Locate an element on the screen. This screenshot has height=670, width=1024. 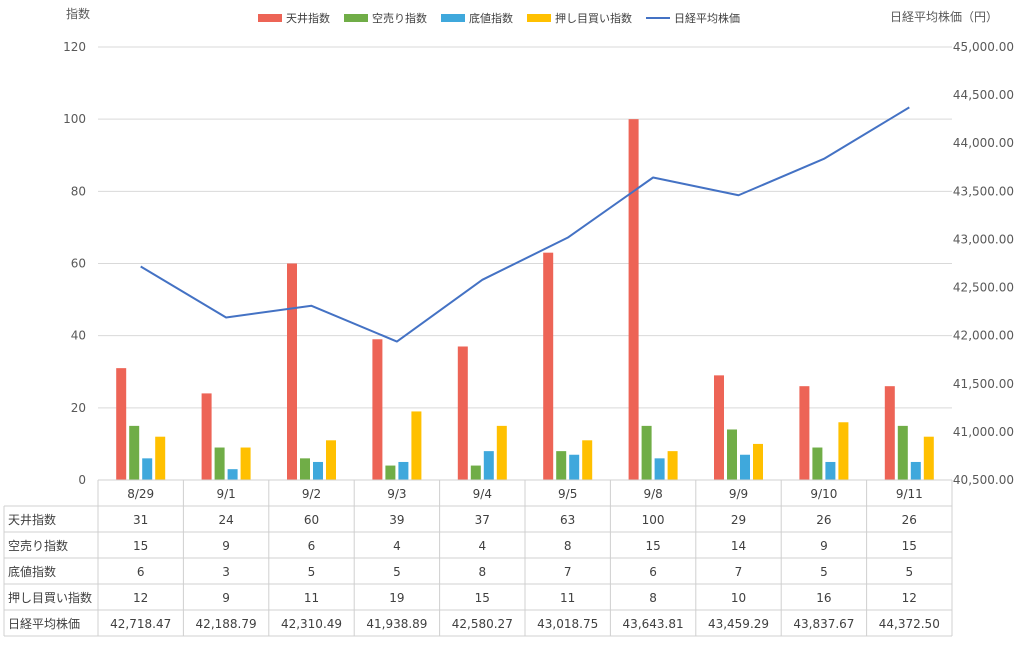
left-tick-label: 20 is located at coordinates (78, 408).